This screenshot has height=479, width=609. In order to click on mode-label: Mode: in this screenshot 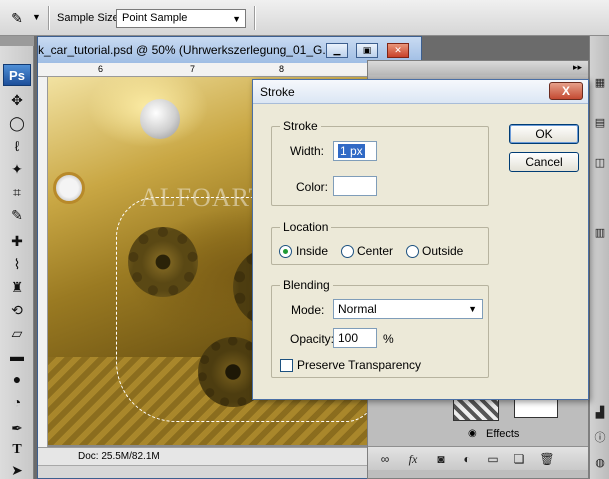, I will do `click(308, 310)`.